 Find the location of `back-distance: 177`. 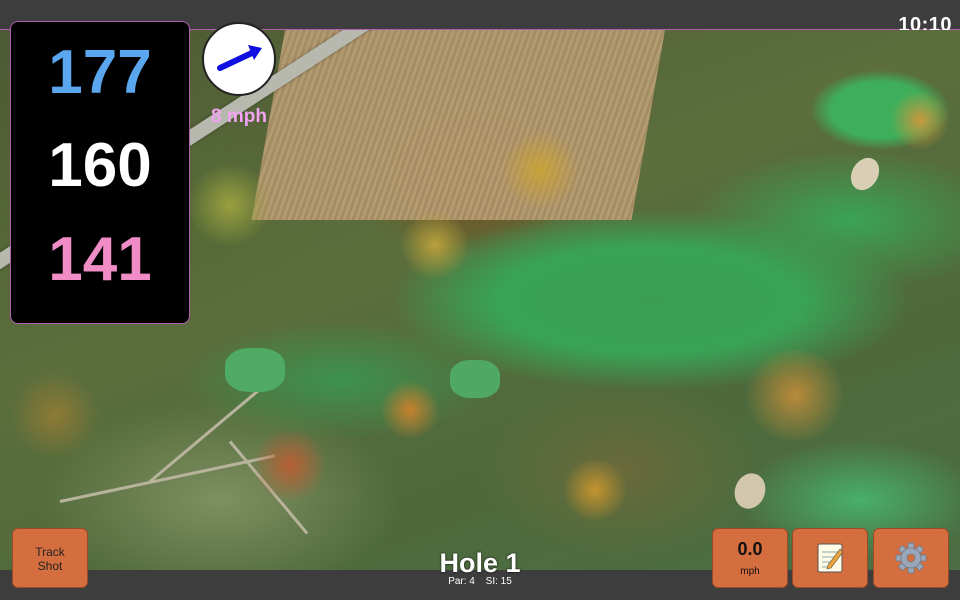

back-distance: 177 is located at coordinates (100, 72).